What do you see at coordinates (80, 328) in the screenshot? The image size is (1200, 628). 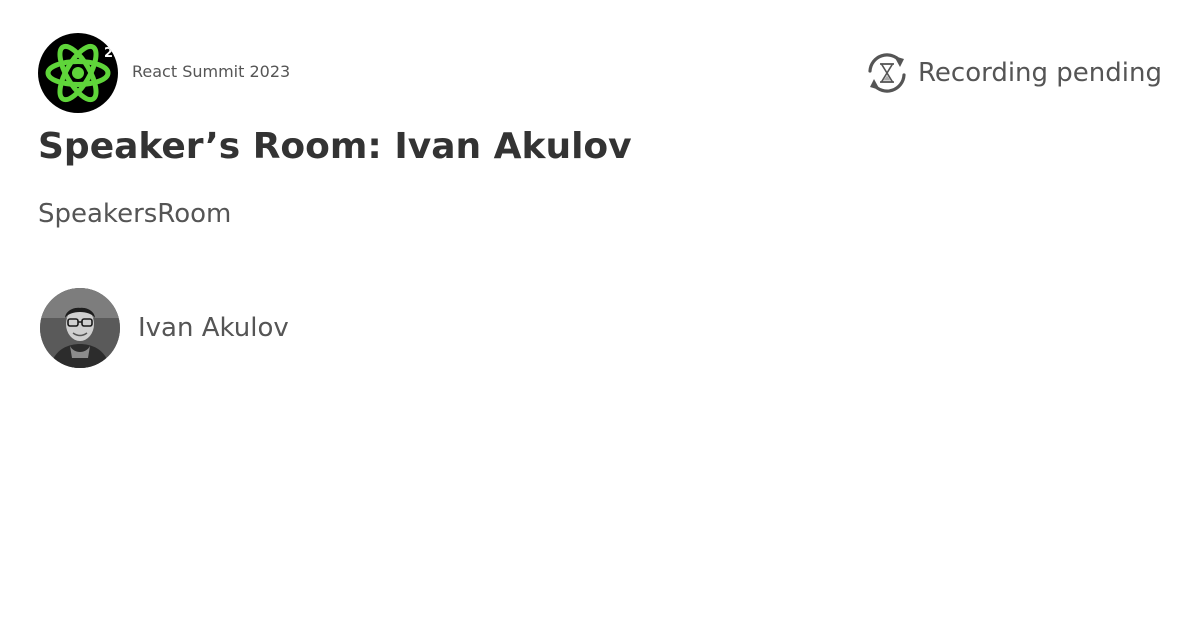 I see `speaker-avatar` at bounding box center [80, 328].